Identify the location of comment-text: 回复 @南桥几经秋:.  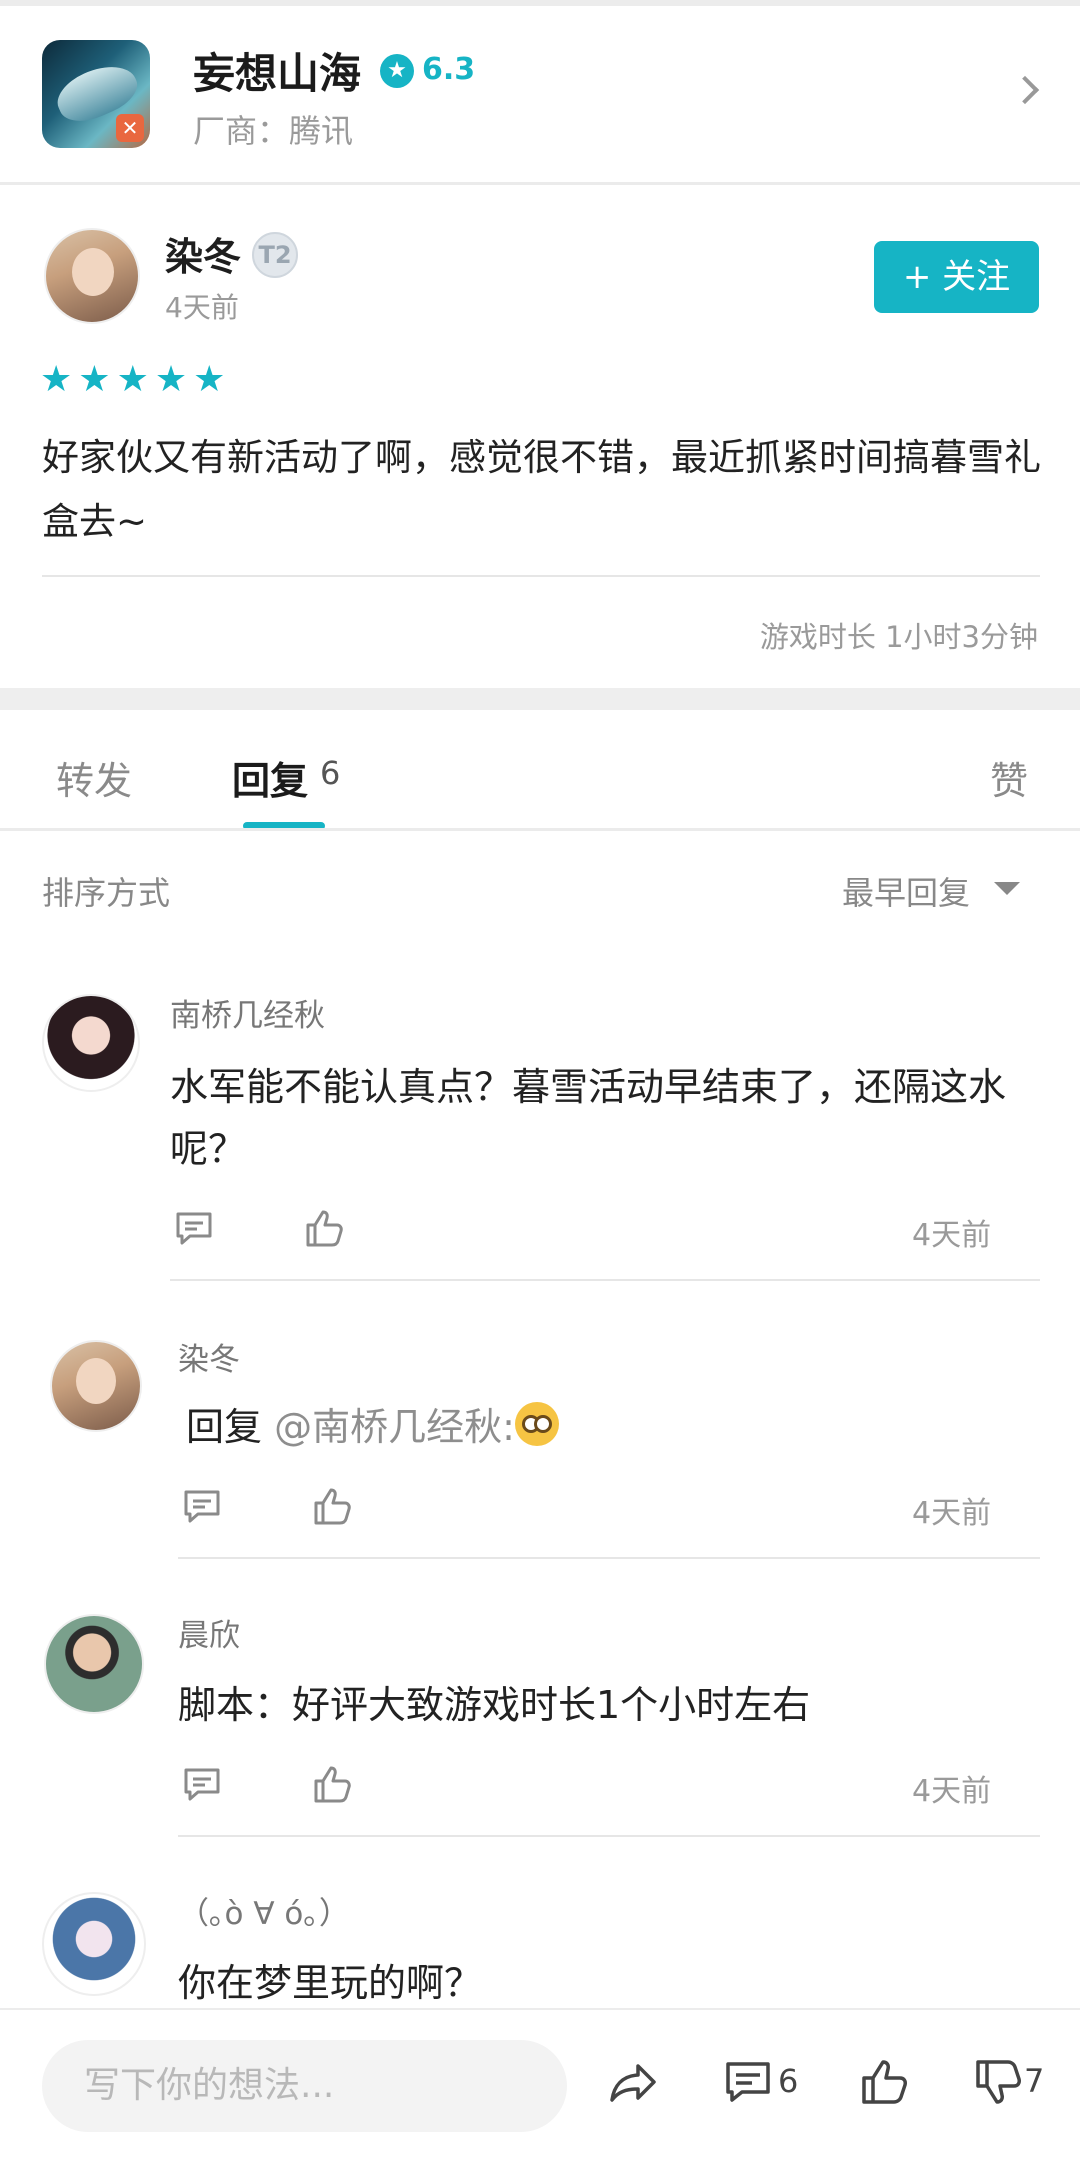
(611, 1427).